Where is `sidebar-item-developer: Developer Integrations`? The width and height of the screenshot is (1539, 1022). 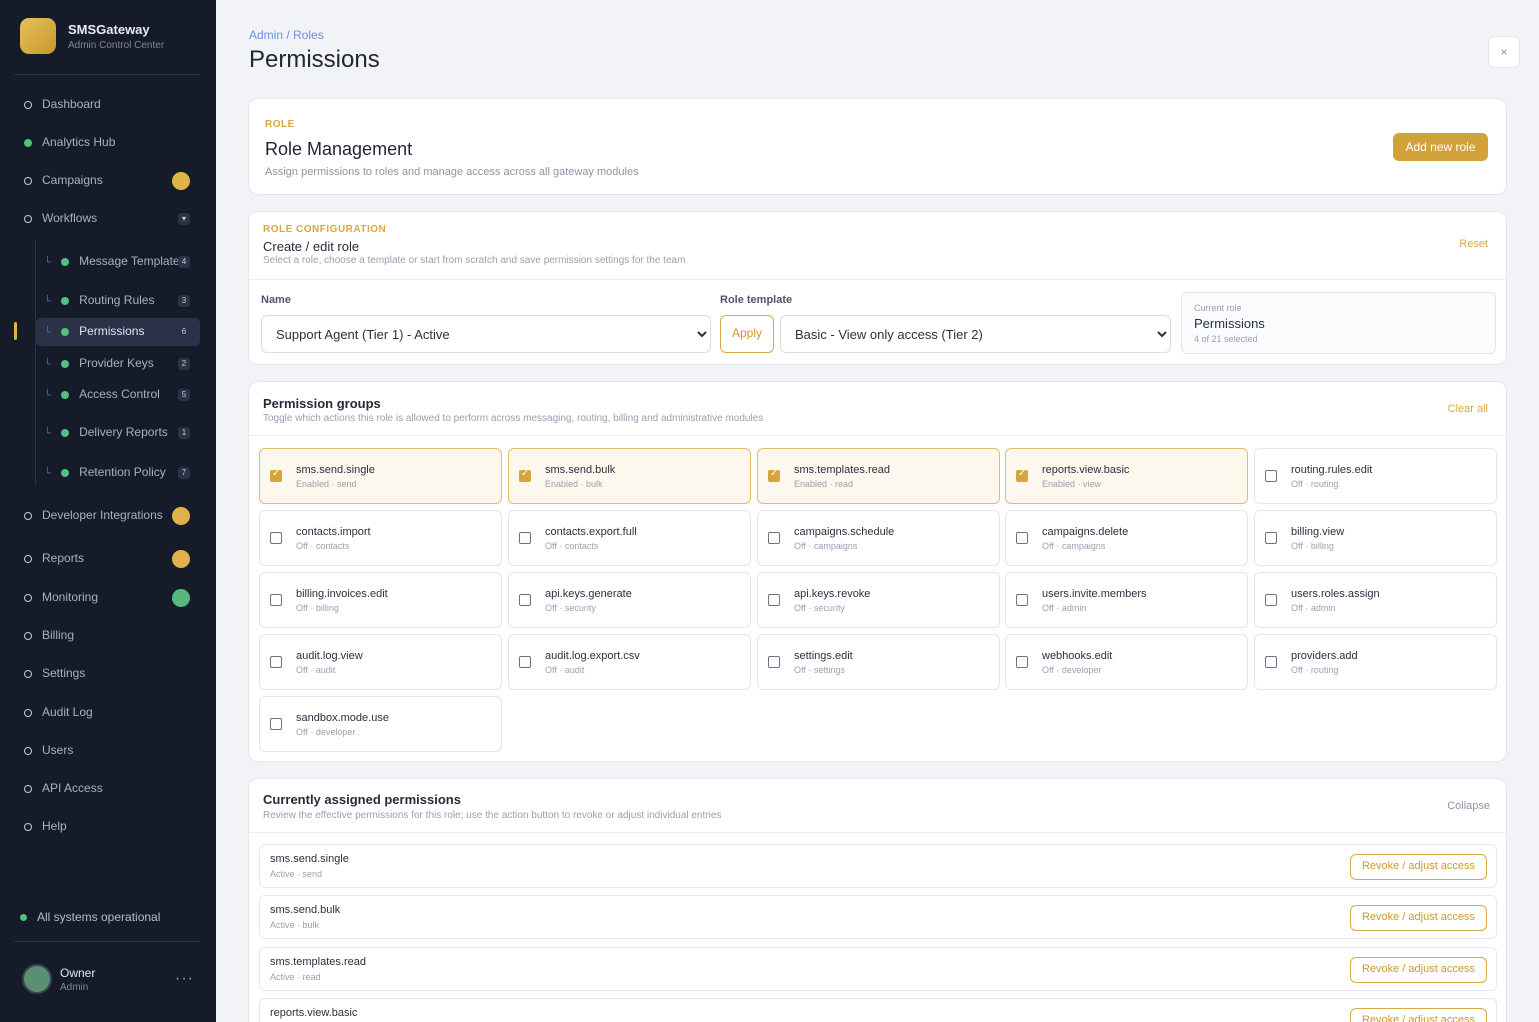 sidebar-item-developer: Developer Integrations is located at coordinates (107, 516).